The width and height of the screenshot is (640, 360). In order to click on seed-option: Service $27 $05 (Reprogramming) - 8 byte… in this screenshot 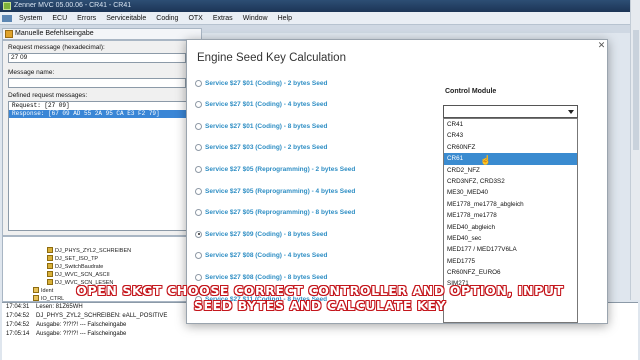, I will do `click(275, 213)`.